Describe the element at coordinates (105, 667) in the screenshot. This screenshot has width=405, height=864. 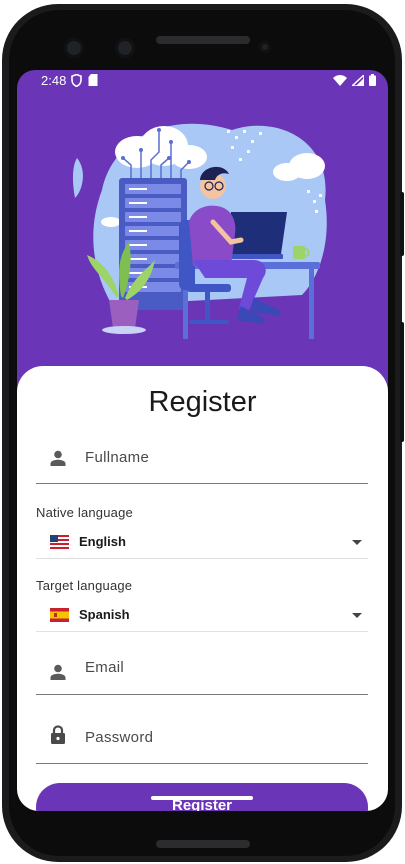
I see `email-placeholder: Email` at that location.